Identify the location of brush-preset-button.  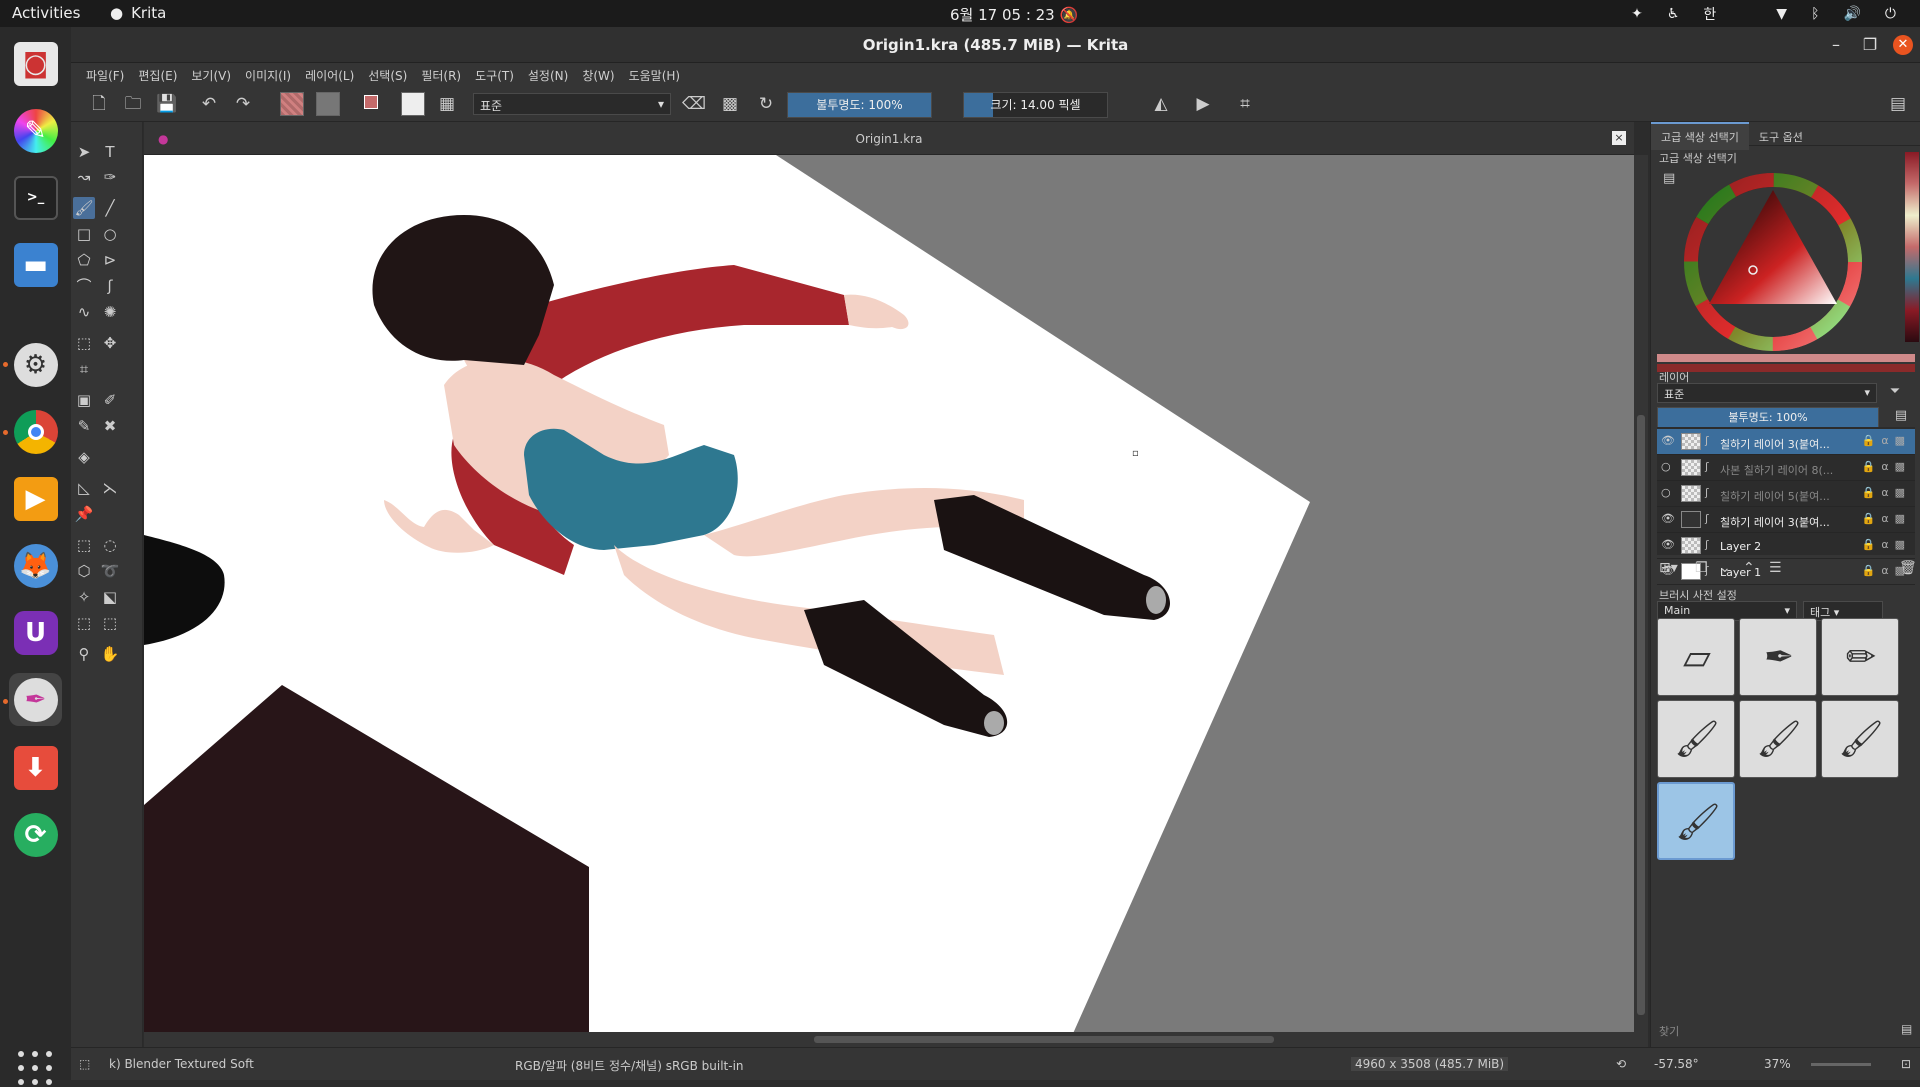
(413, 104).